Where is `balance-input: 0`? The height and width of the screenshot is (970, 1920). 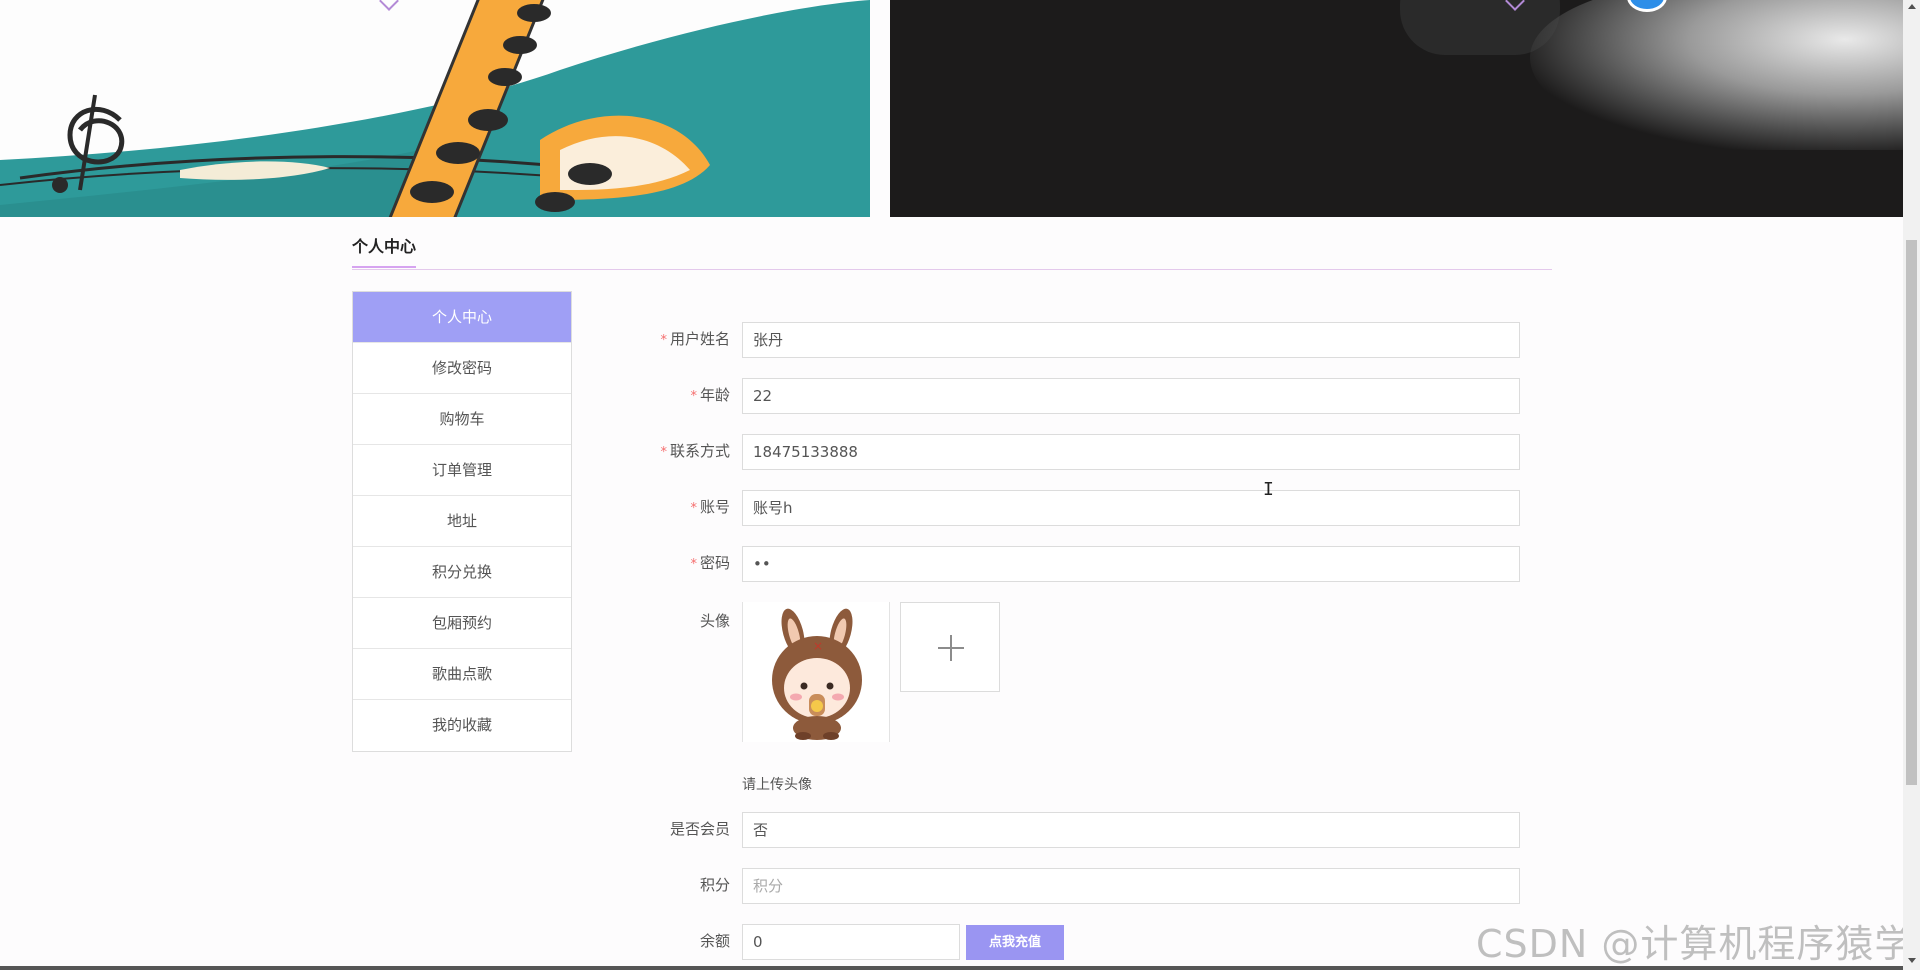 balance-input: 0 is located at coordinates (851, 942).